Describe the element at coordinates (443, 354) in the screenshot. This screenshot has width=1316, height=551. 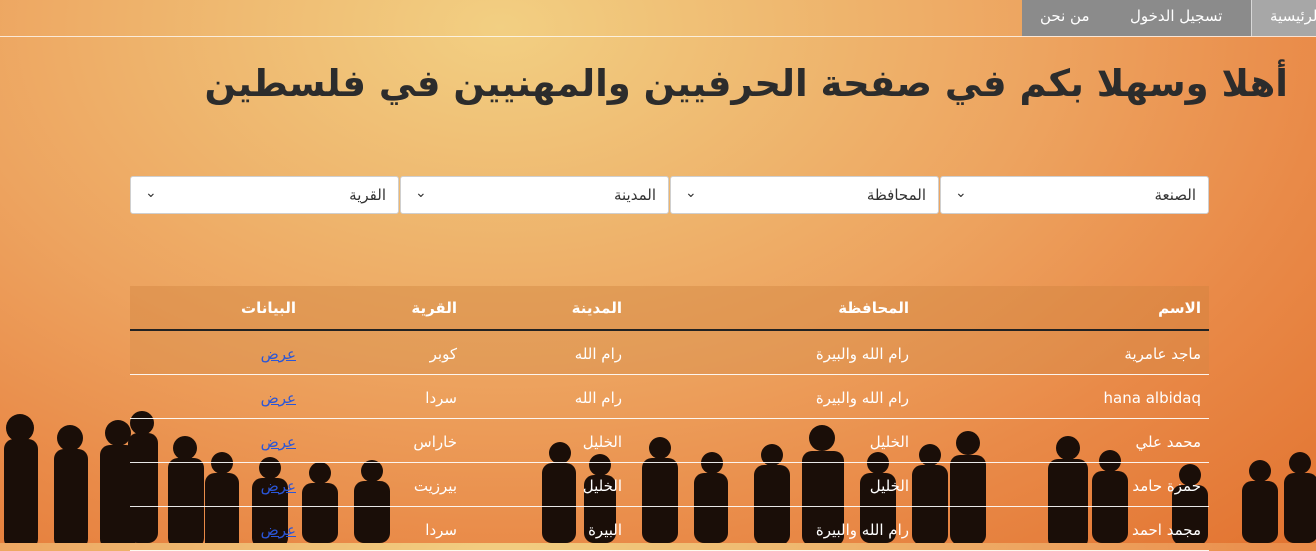
I see `cell-village: كوبر` at that location.